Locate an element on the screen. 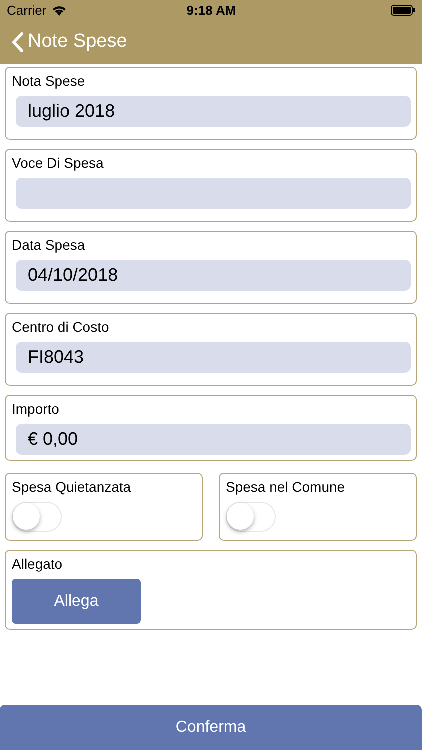  input-field: FI8043 is located at coordinates (213, 357).